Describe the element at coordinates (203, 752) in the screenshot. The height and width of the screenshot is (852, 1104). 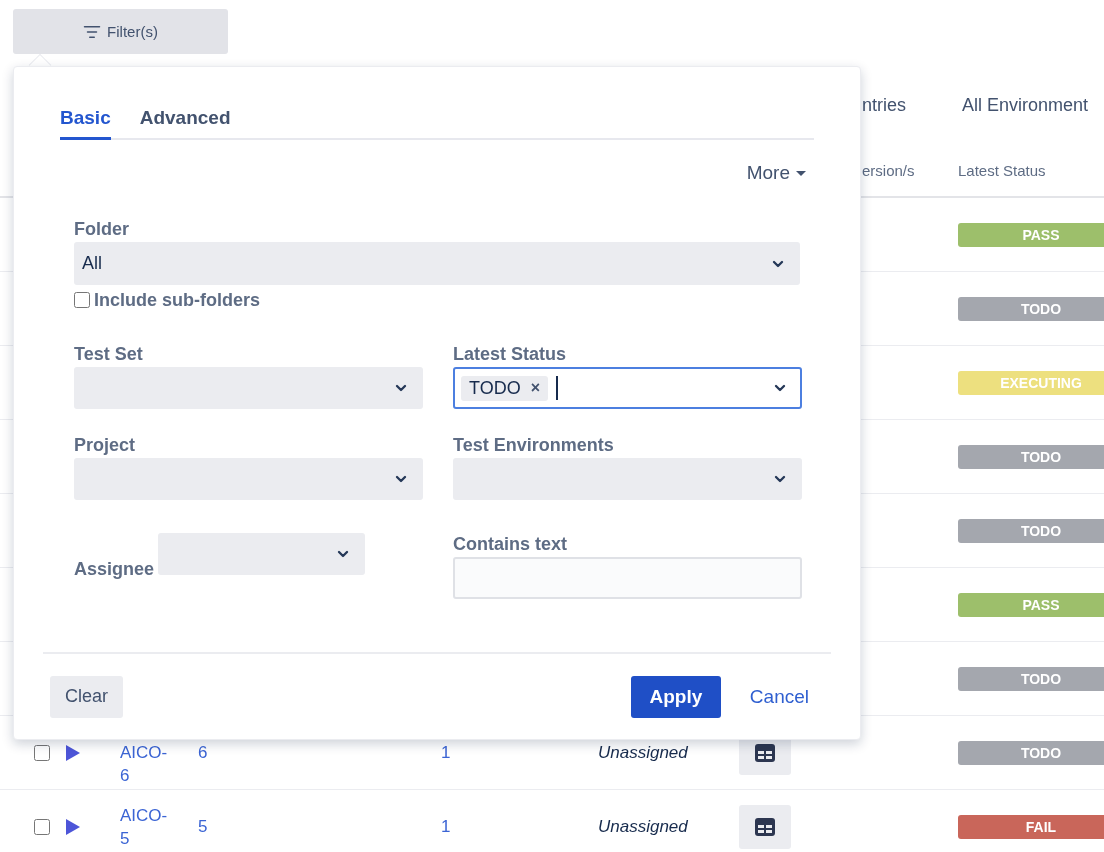
I see `table-cell-link: 6` at that location.